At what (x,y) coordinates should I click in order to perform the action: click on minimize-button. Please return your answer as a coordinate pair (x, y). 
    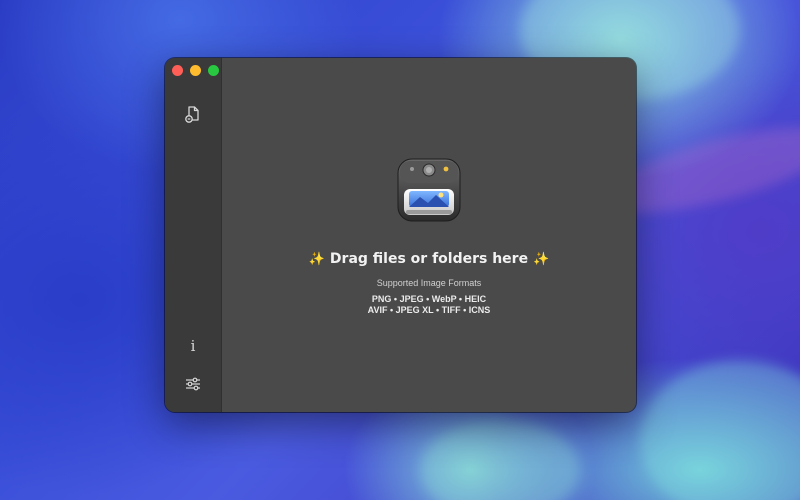
    Looking at the image, I should click on (195, 70).